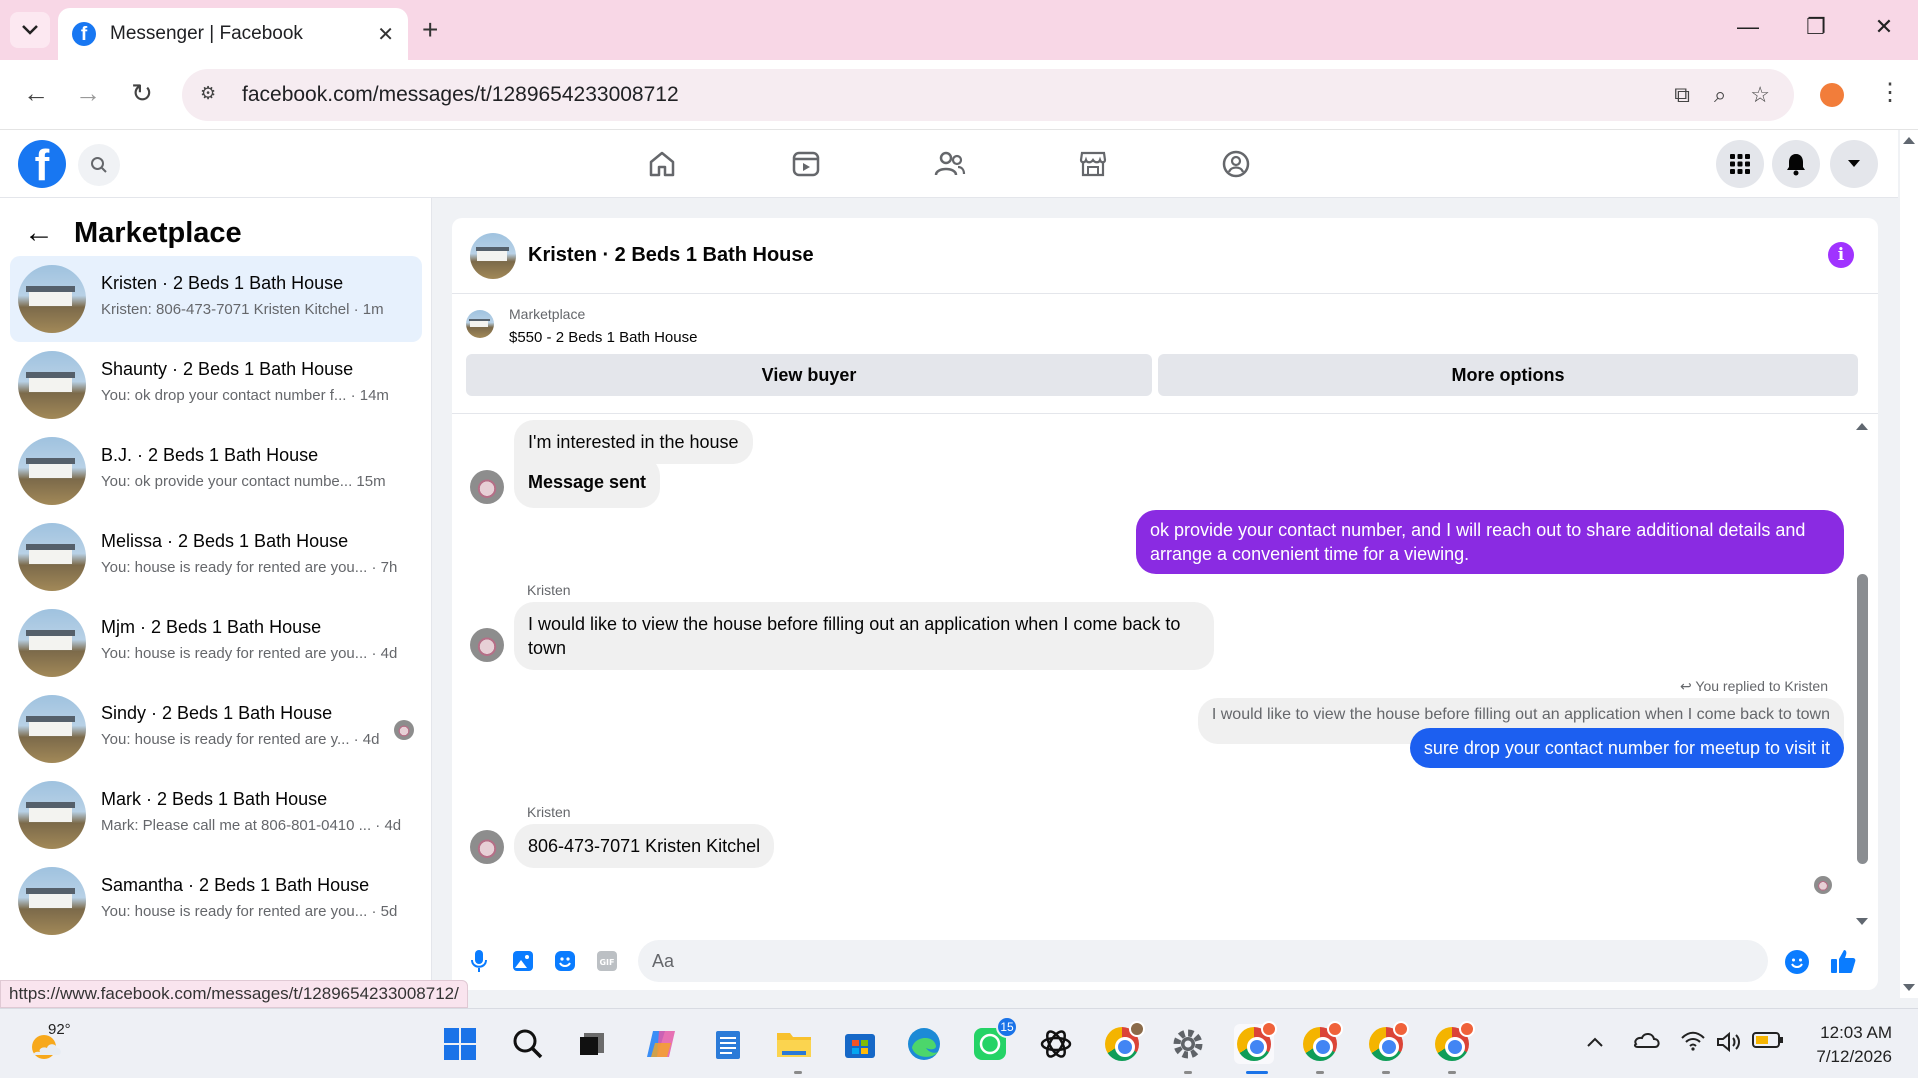  What do you see at coordinates (235, 885) in the screenshot?
I see `conversation-name: Samantha · 2 Beds 1 Bath House` at bounding box center [235, 885].